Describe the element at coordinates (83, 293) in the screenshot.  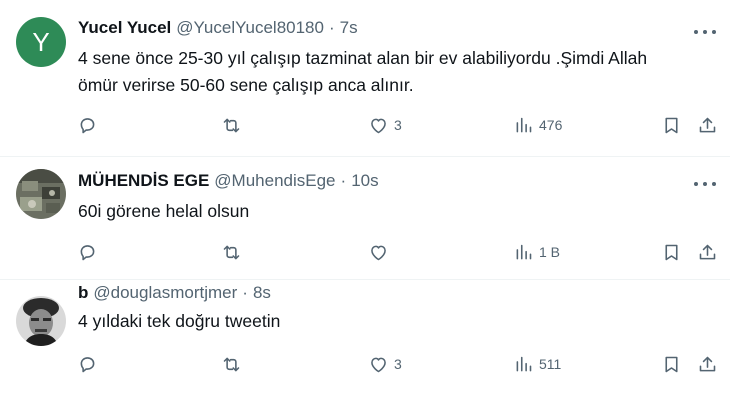
I see `display-name: b` at that location.